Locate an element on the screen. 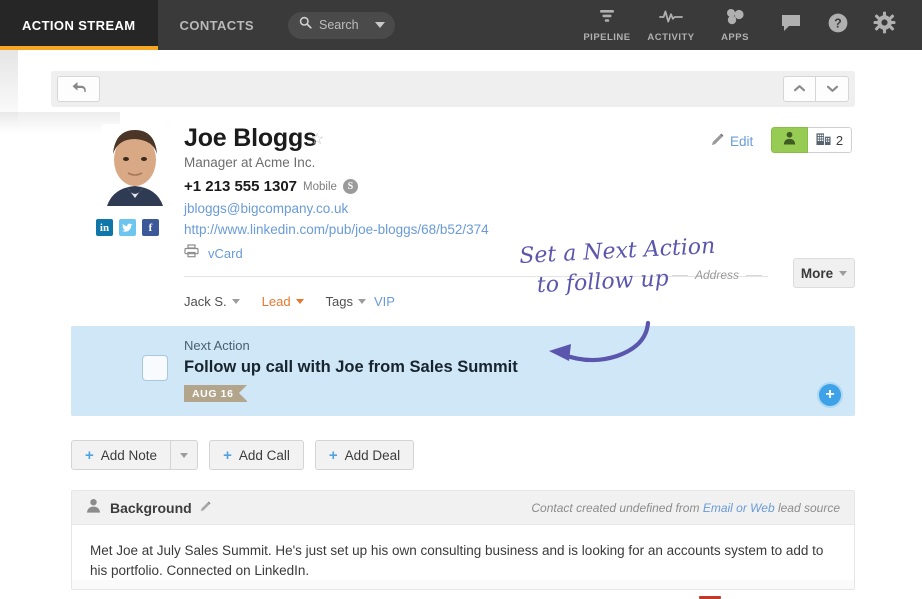 The width and height of the screenshot is (922, 599). add-note-label: Add Note is located at coordinates (129, 455).